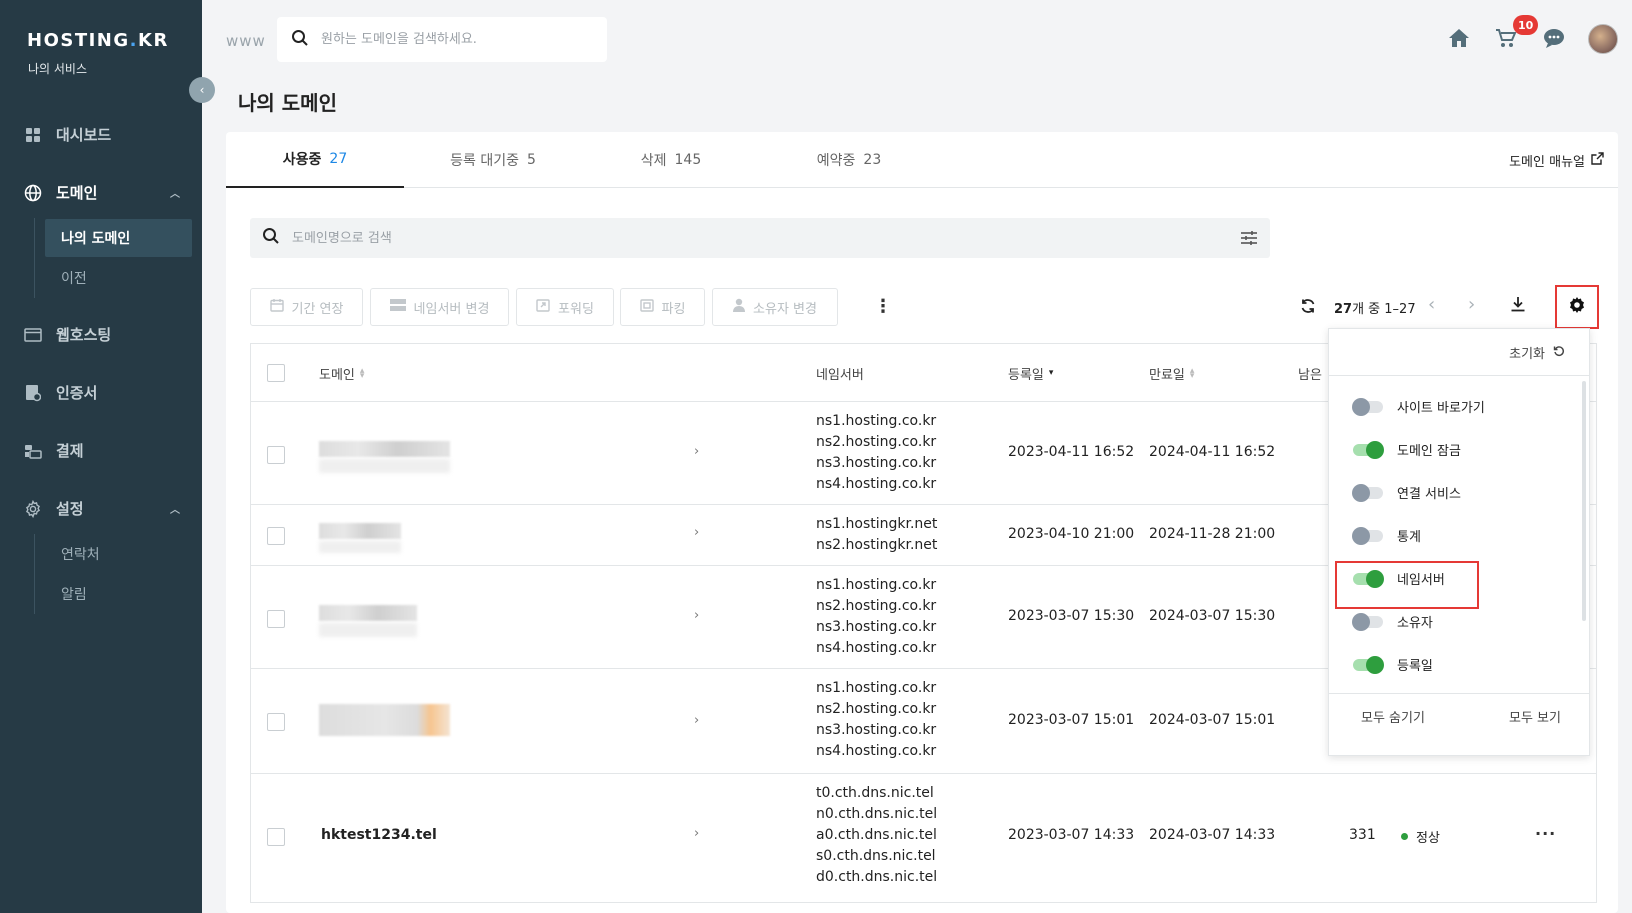 Image resolution: width=1632 pixels, height=913 pixels. I want to click on sidebar-item-domain: 도메인 ︿, so click(102, 192).